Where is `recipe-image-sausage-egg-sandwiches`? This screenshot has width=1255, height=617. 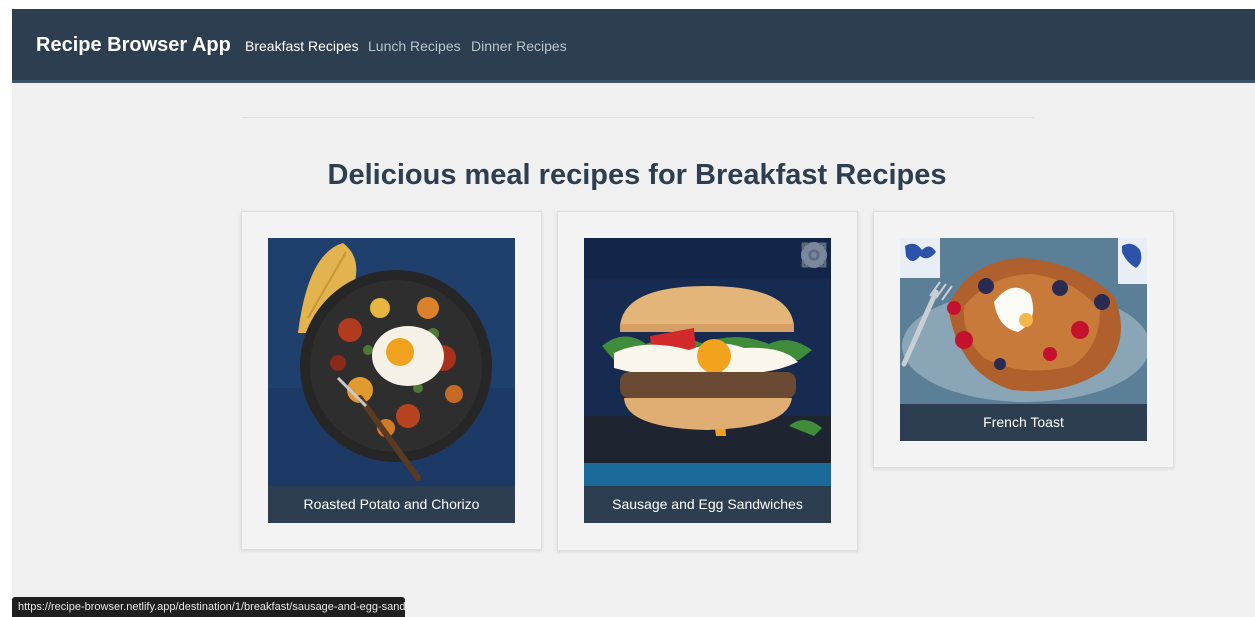 recipe-image-sausage-egg-sandwiches is located at coordinates (707, 362).